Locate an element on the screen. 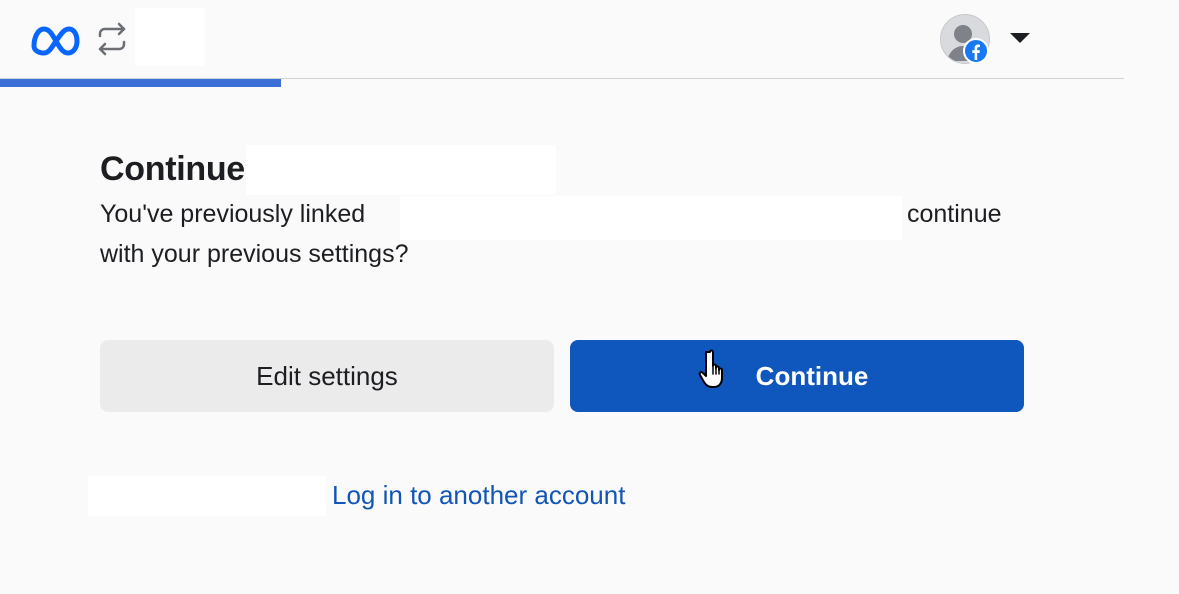 This screenshot has width=1179, height=594. facebook-badge-icon is located at coordinates (976, 51).